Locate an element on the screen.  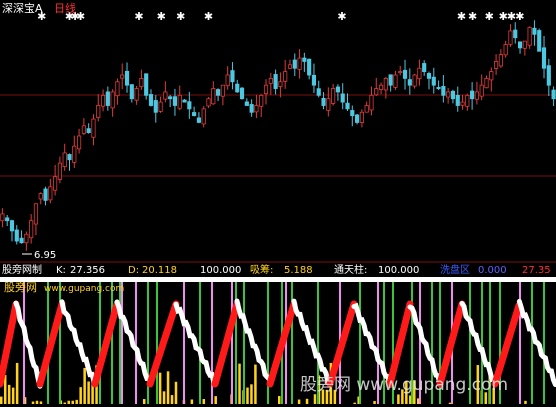
xichou-label: 吸筹: is located at coordinates (261, 269).